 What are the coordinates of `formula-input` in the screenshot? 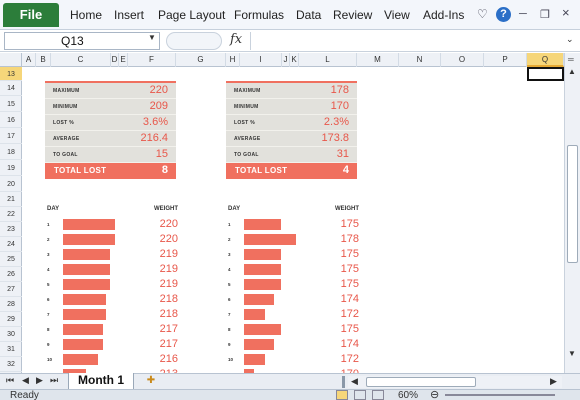 It's located at (407, 41).